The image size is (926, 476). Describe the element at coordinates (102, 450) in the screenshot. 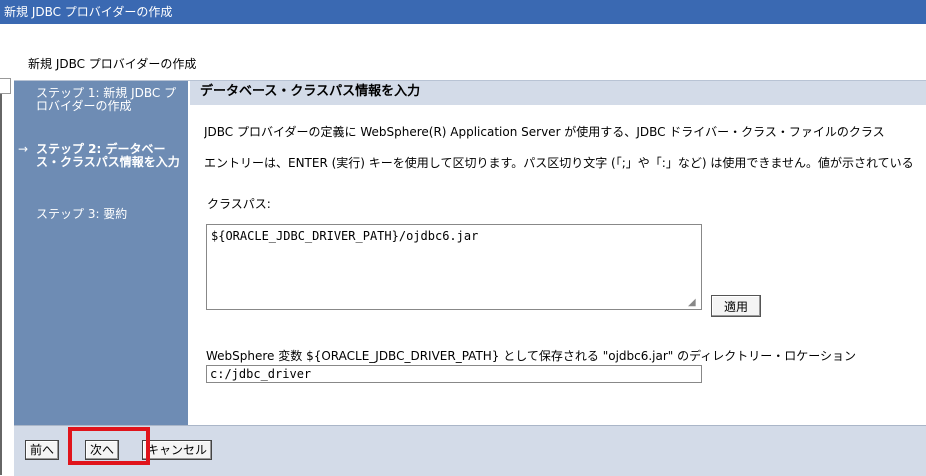

I see `next-button: 次へ` at that location.